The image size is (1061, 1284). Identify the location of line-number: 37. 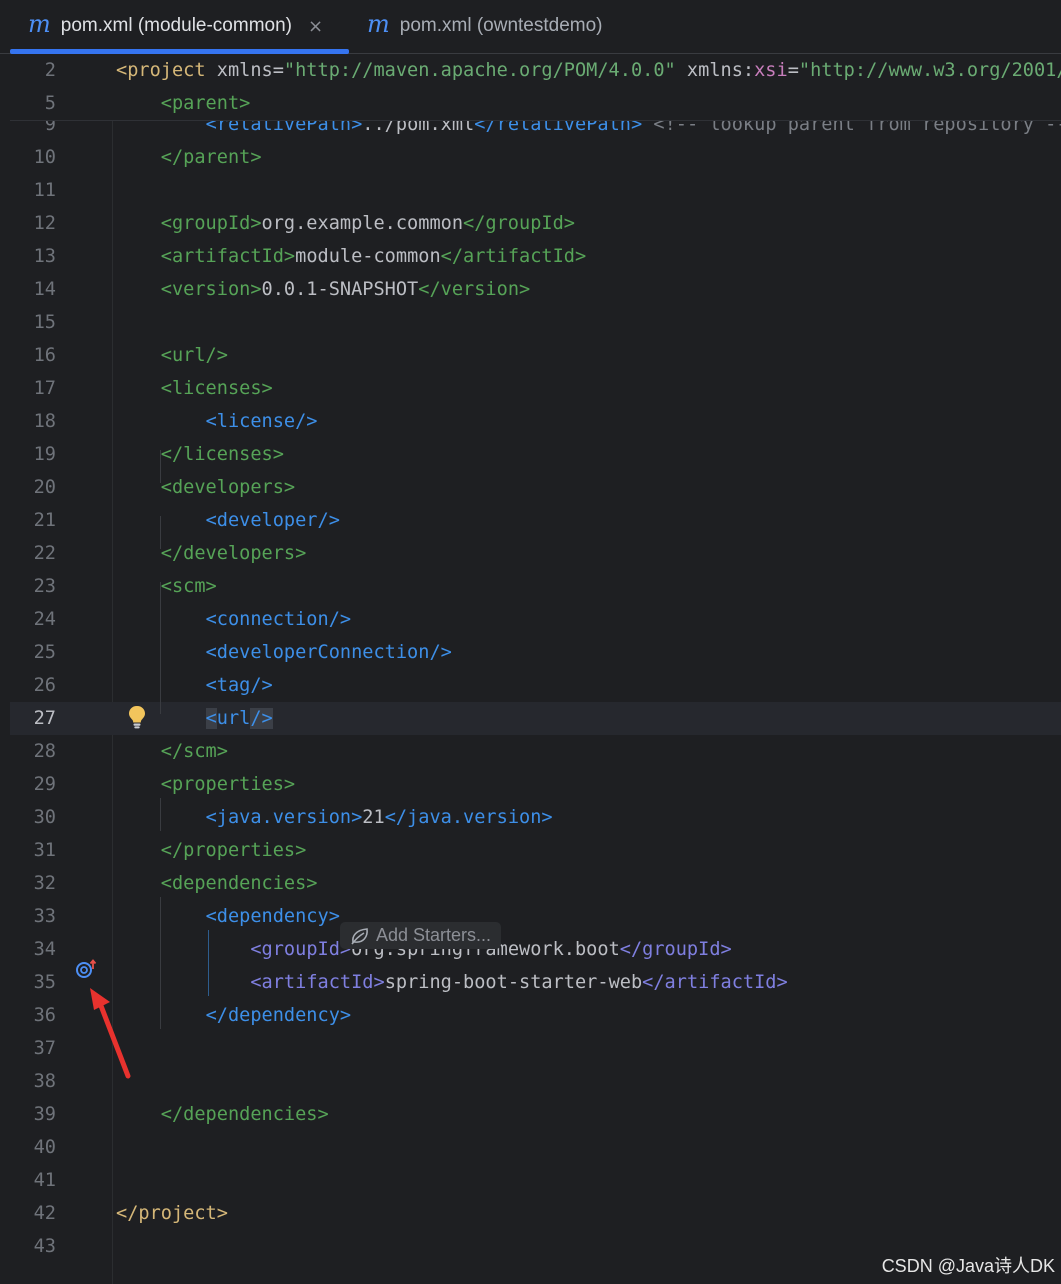
(44, 1048).